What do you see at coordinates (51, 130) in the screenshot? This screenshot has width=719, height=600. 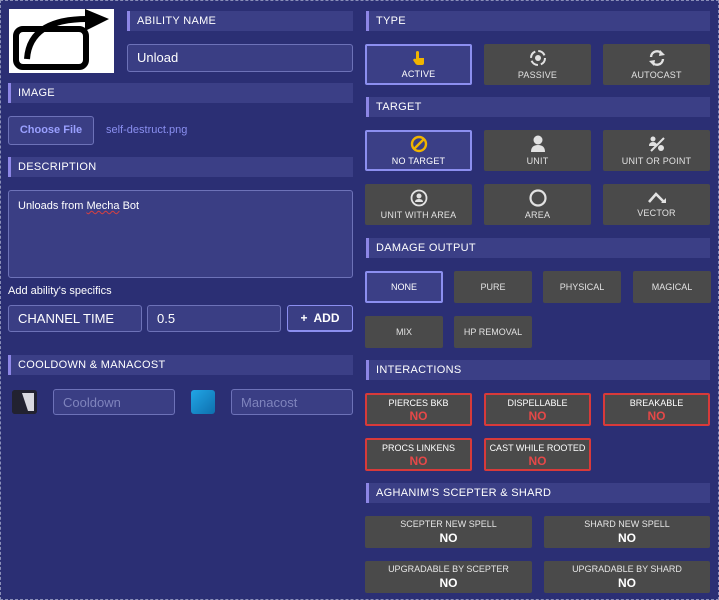 I see `choose-file-button: Choose File` at bounding box center [51, 130].